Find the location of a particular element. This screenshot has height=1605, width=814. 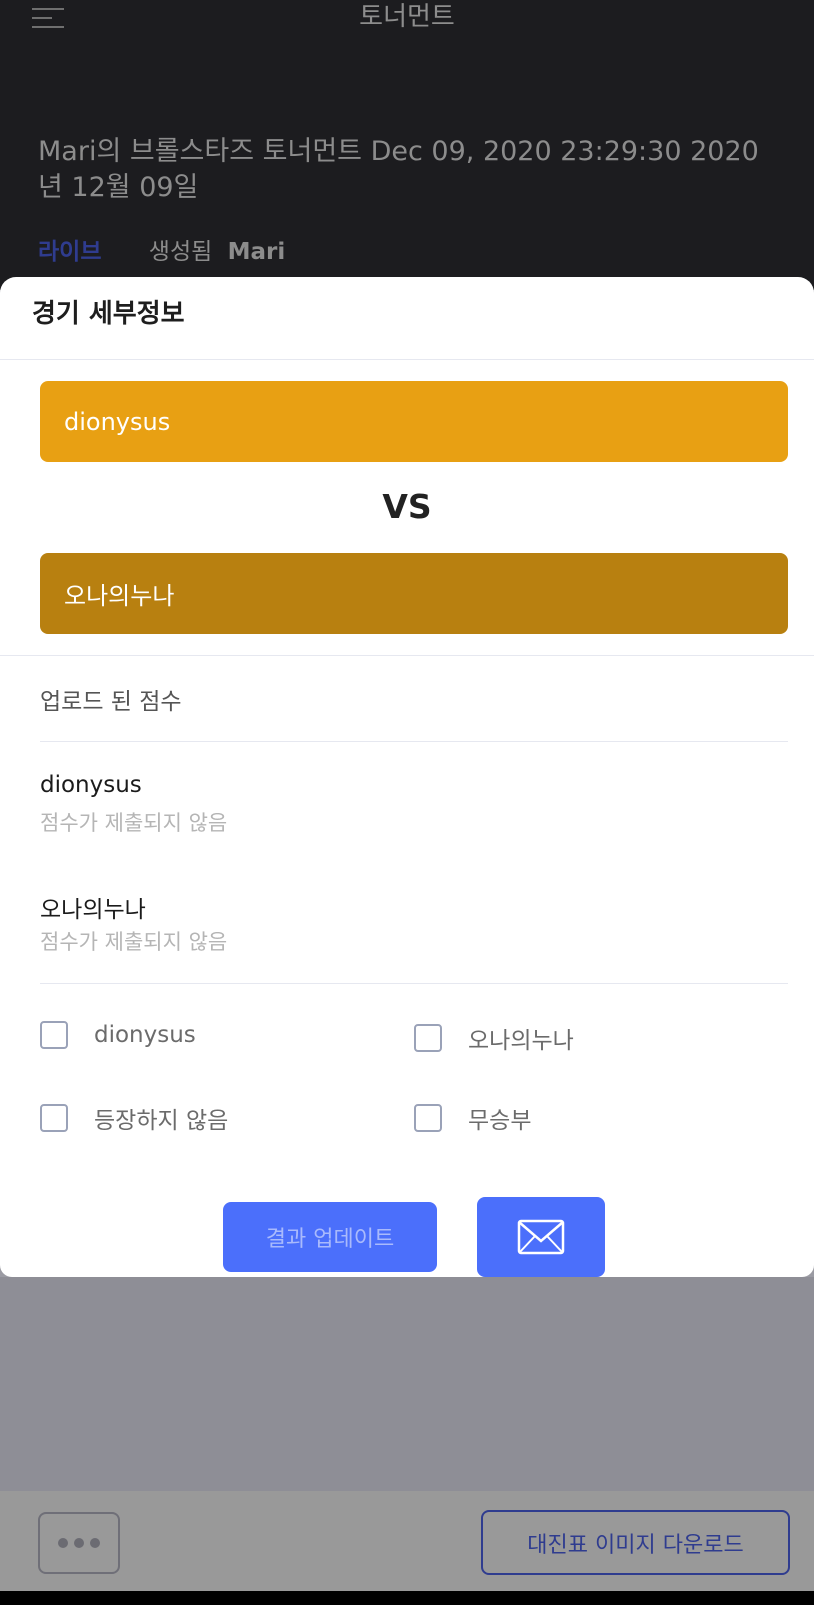

envelope-icon is located at coordinates (541, 1237).